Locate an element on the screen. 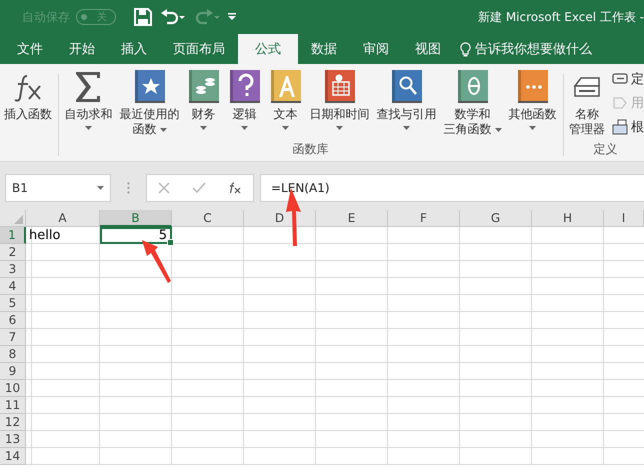  column-header: I is located at coordinates (624, 218).